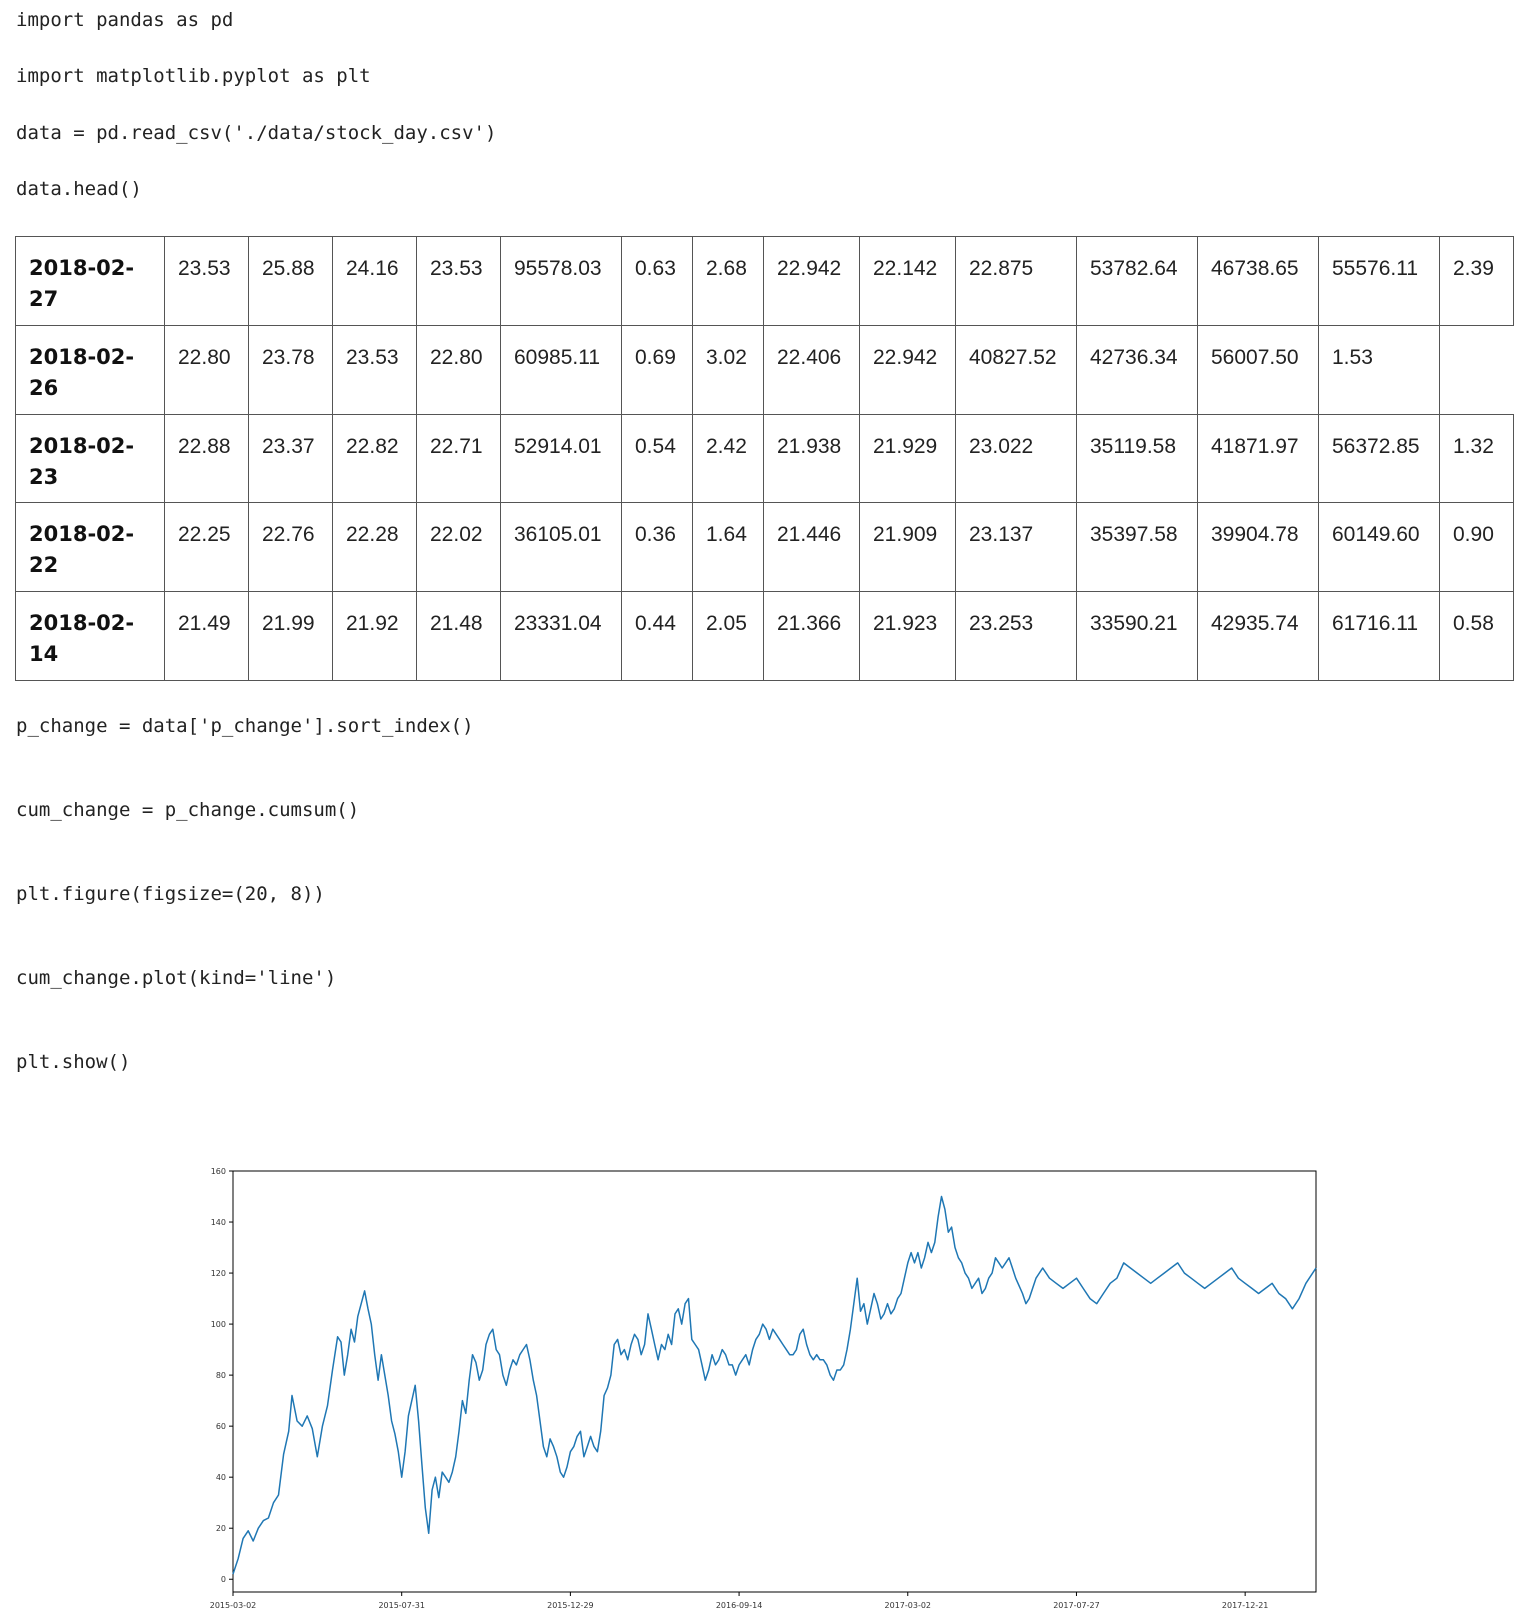 The image size is (1531, 1622). Describe the element at coordinates (1137, 547) in the screenshot. I see `table-cell: 35397.58` at that location.